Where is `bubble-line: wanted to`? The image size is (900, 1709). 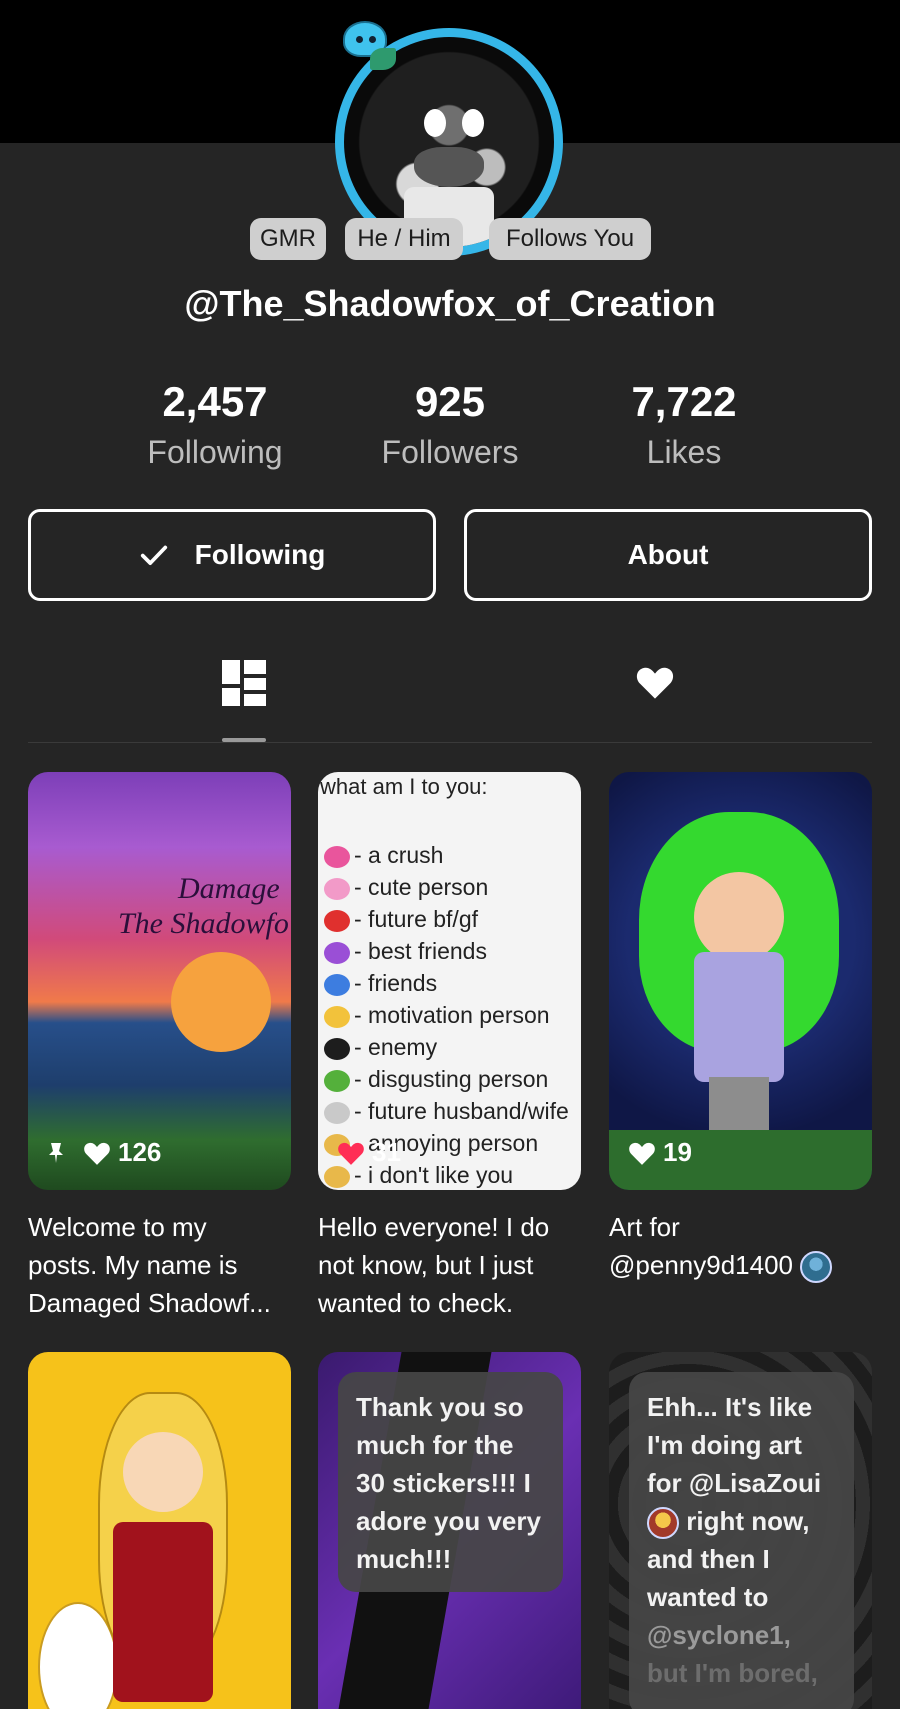
bubble-line: wanted to is located at coordinates (708, 1597).